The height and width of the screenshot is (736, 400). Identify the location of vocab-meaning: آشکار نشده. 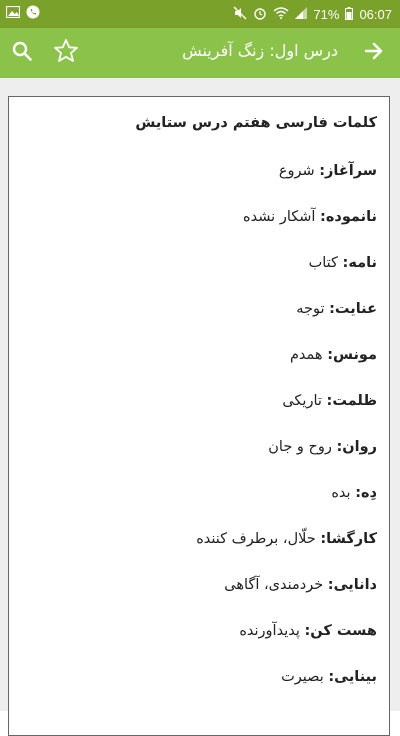
(282, 217).